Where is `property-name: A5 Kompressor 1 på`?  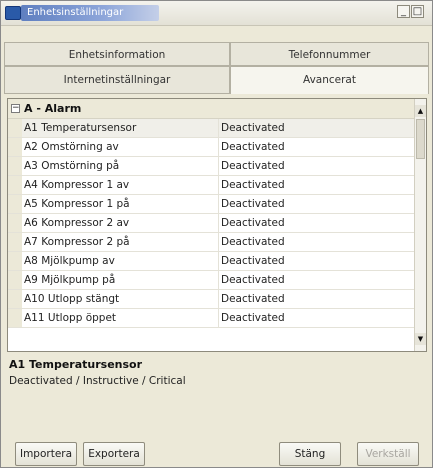
property-name: A5 Kompressor 1 på is located at coordinates (120, 204).